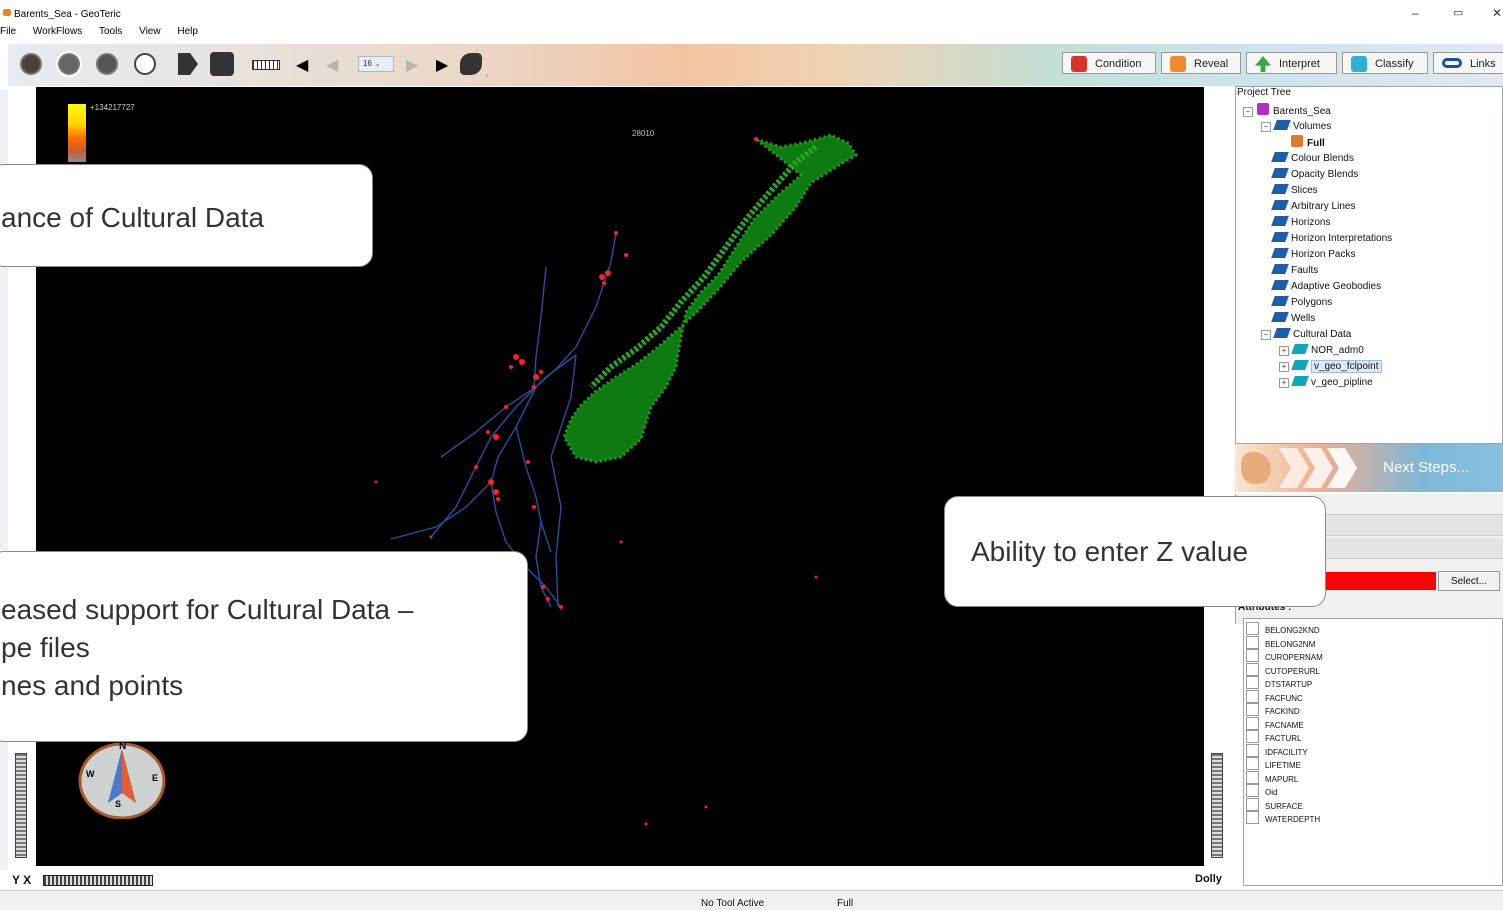 The image size is (1503, 910). I want to click on attribute-item: IDFACILITY, so click(1373, 750).